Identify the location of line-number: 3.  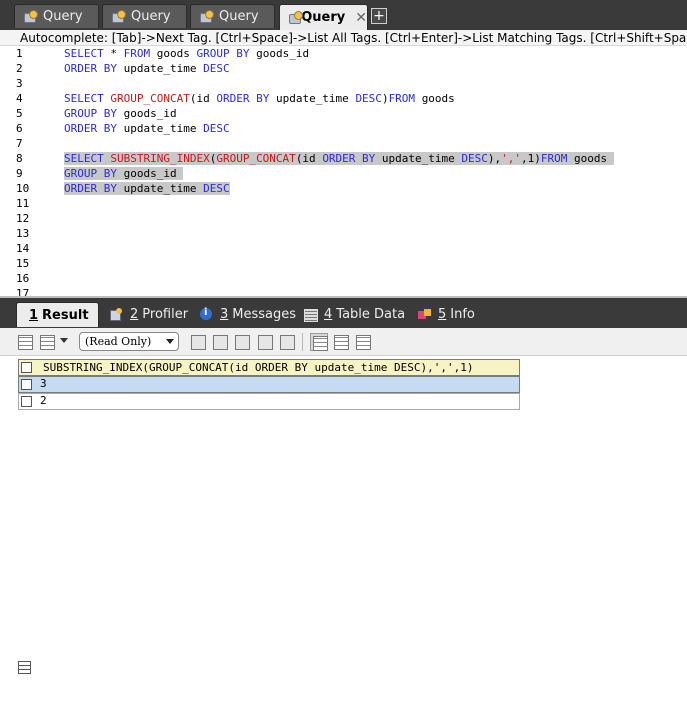
(19, 83).